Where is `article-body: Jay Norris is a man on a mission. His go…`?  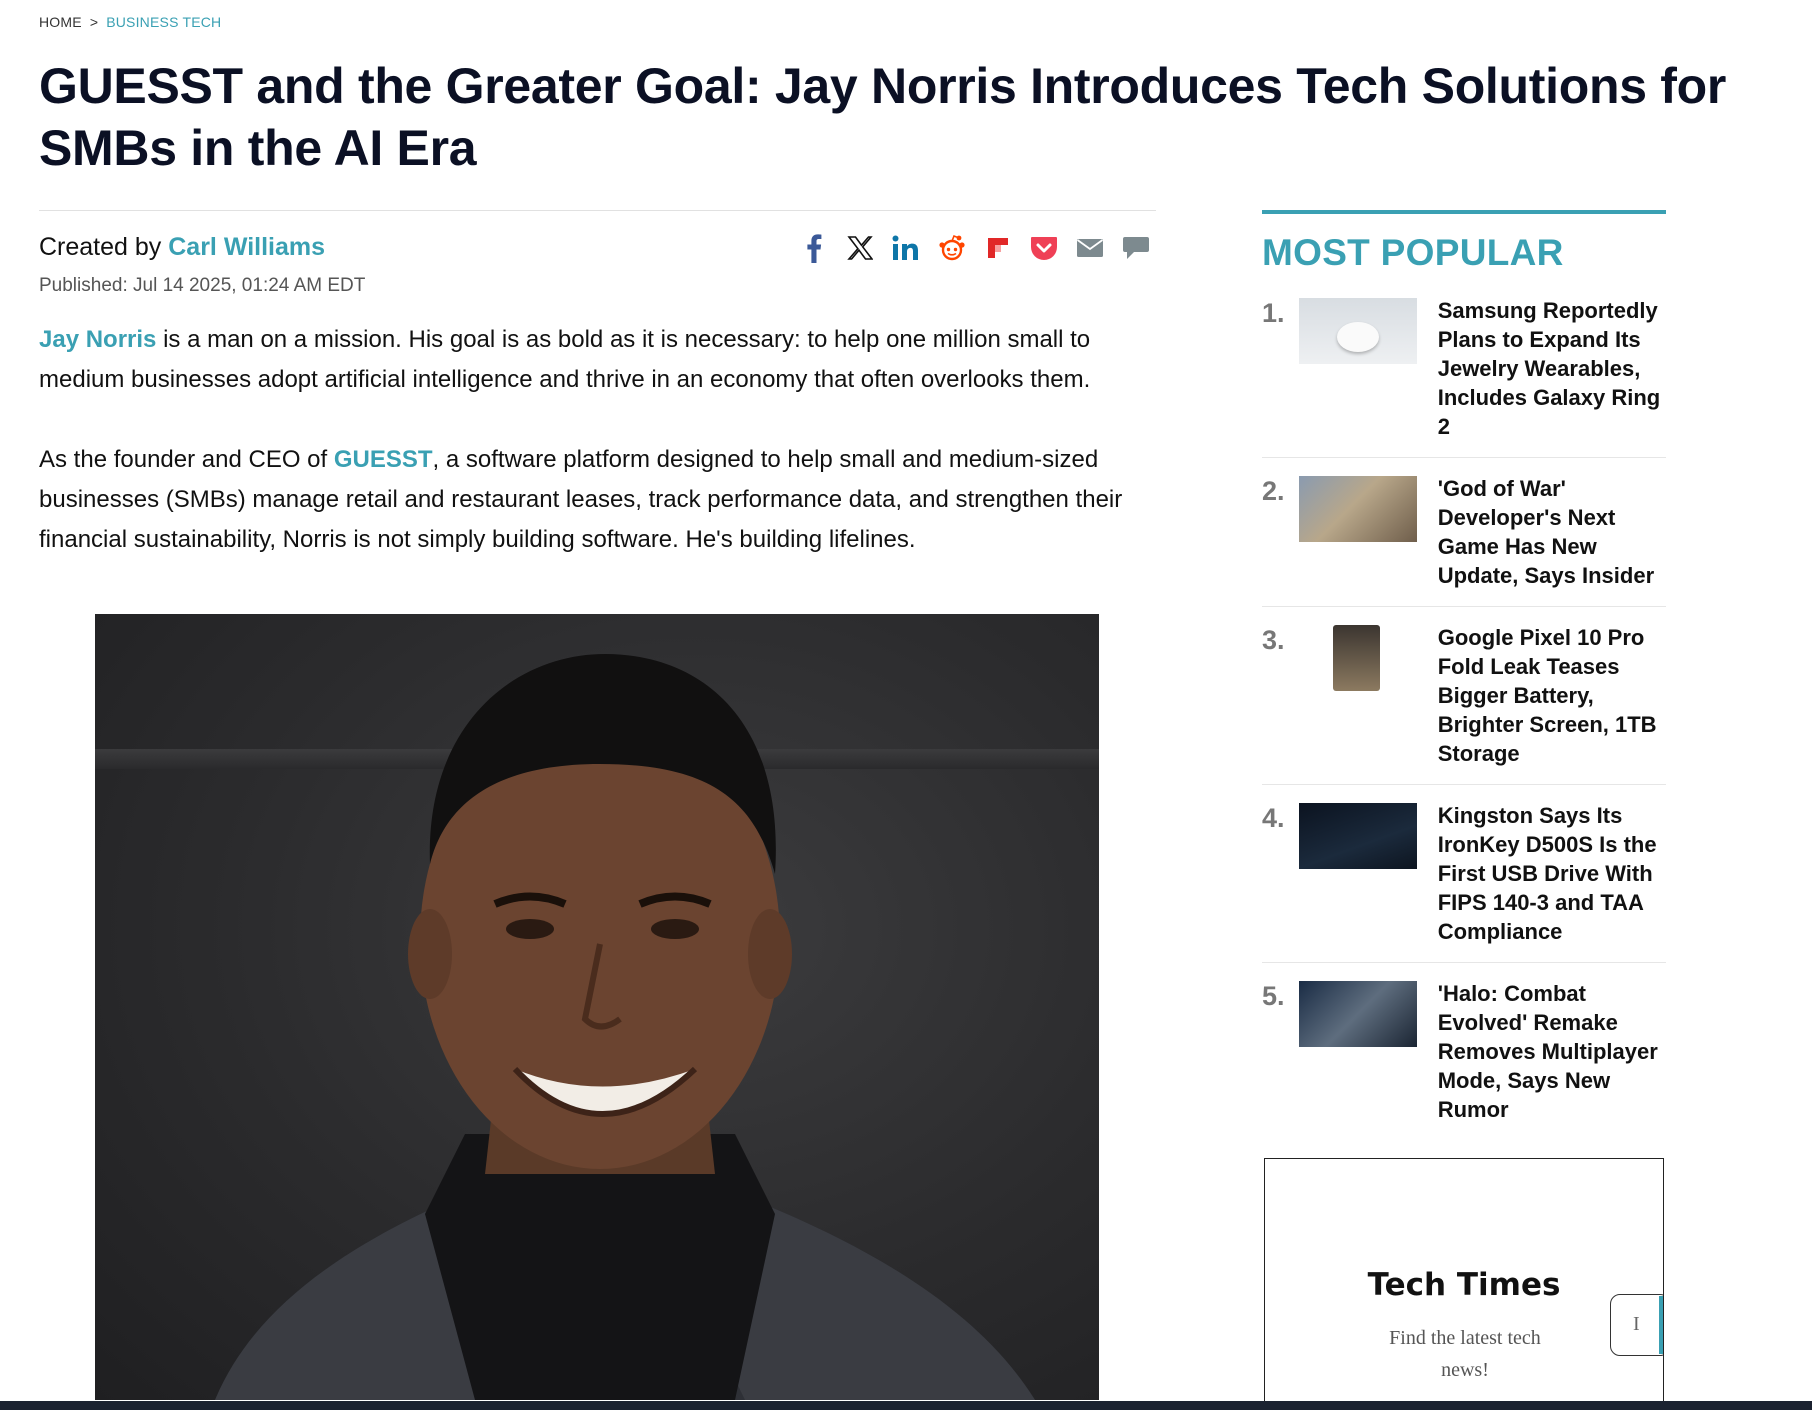 article-body: Jay Norris is a man on a mission. His go… is located at coordinates (601, 460).